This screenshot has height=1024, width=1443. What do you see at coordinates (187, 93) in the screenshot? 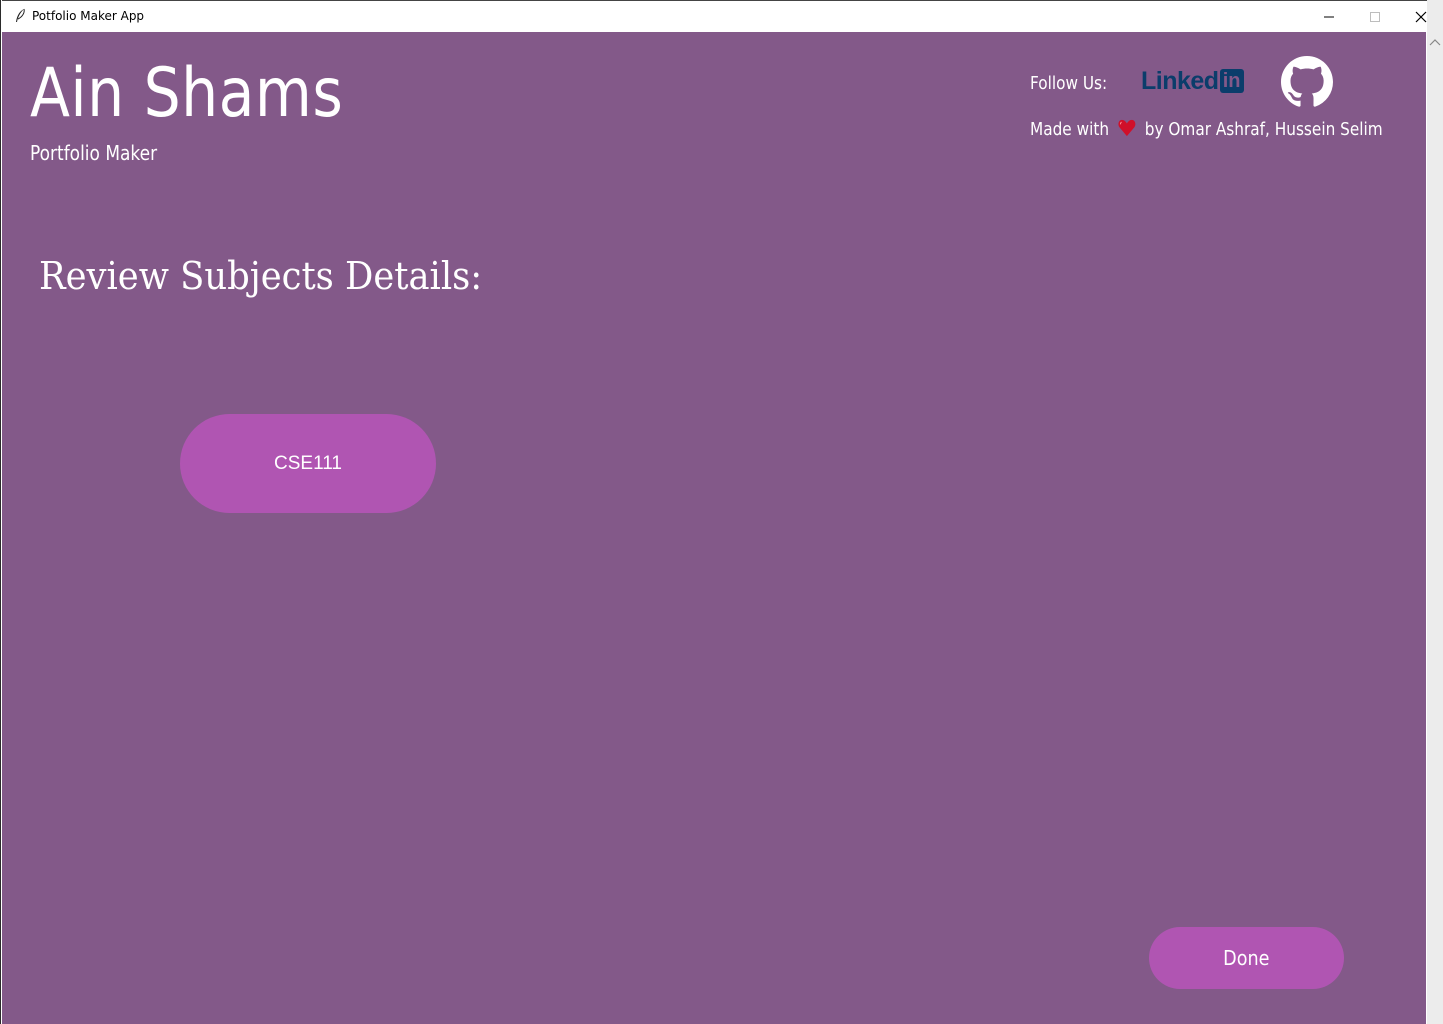
I see `brand-title: Ain Shams` at bounding box center [187, 93].